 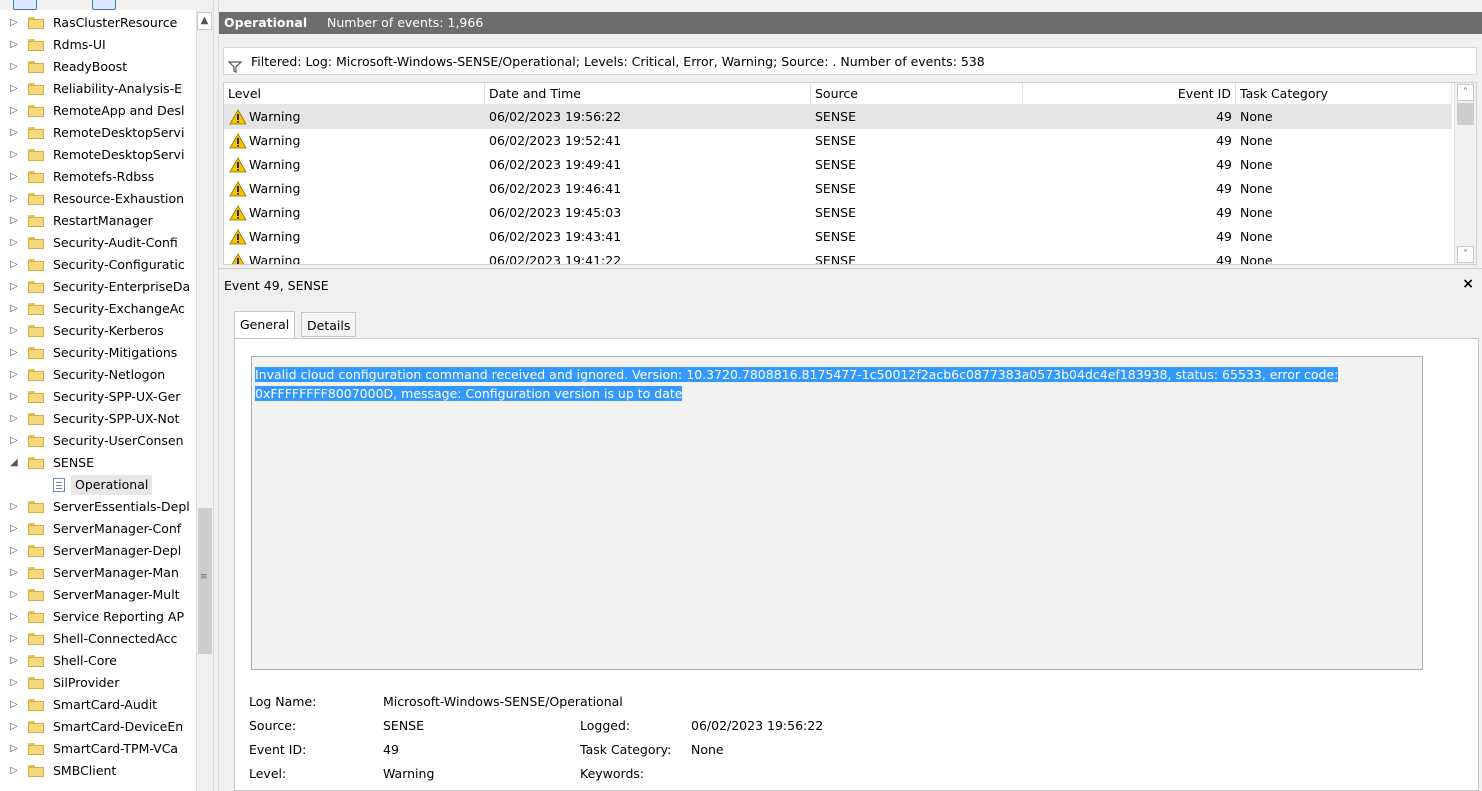 What do you see at coordinates (98, 331) in the screenshot?
I see `tree-folder-item: ▷ Security-Kerberos` at bounding box center [98, 331].